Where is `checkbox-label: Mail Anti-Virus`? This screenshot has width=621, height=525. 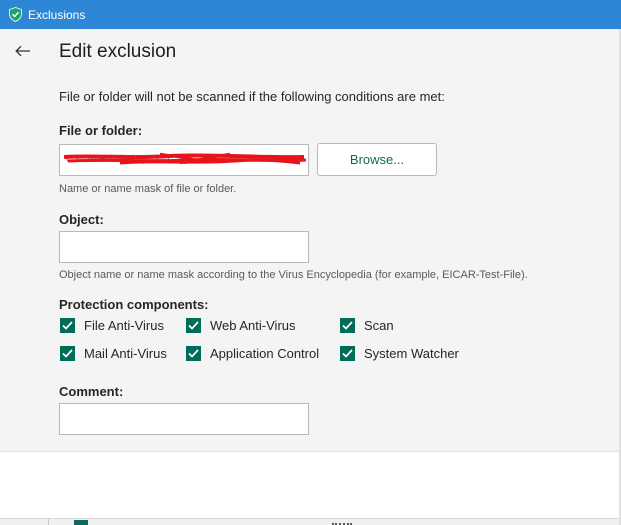
checkbox-label: Mail Anti-Virus is located at coordinates (125, 353).